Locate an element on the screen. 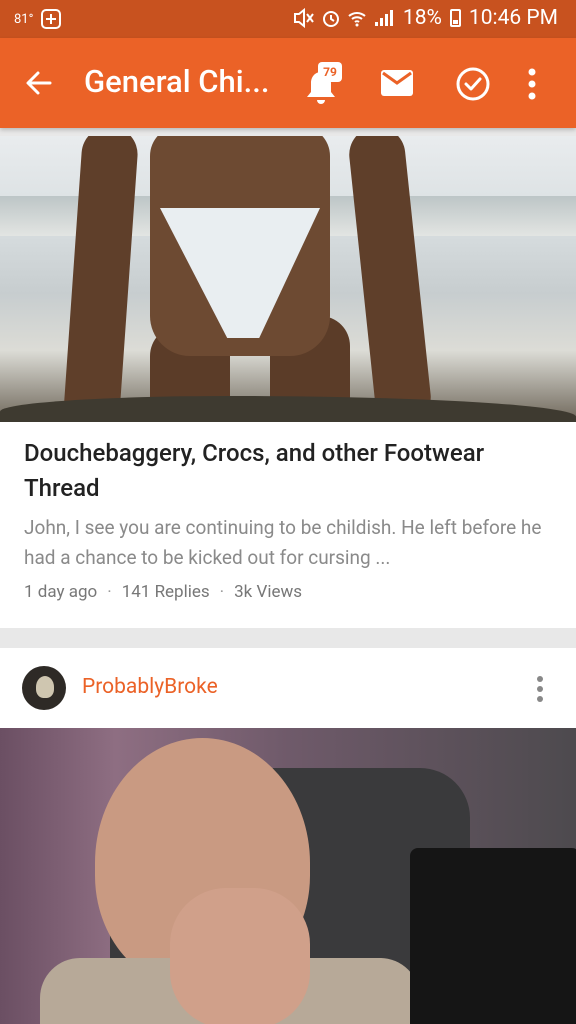  check-circle-icon is located at coordinates (473, 84).